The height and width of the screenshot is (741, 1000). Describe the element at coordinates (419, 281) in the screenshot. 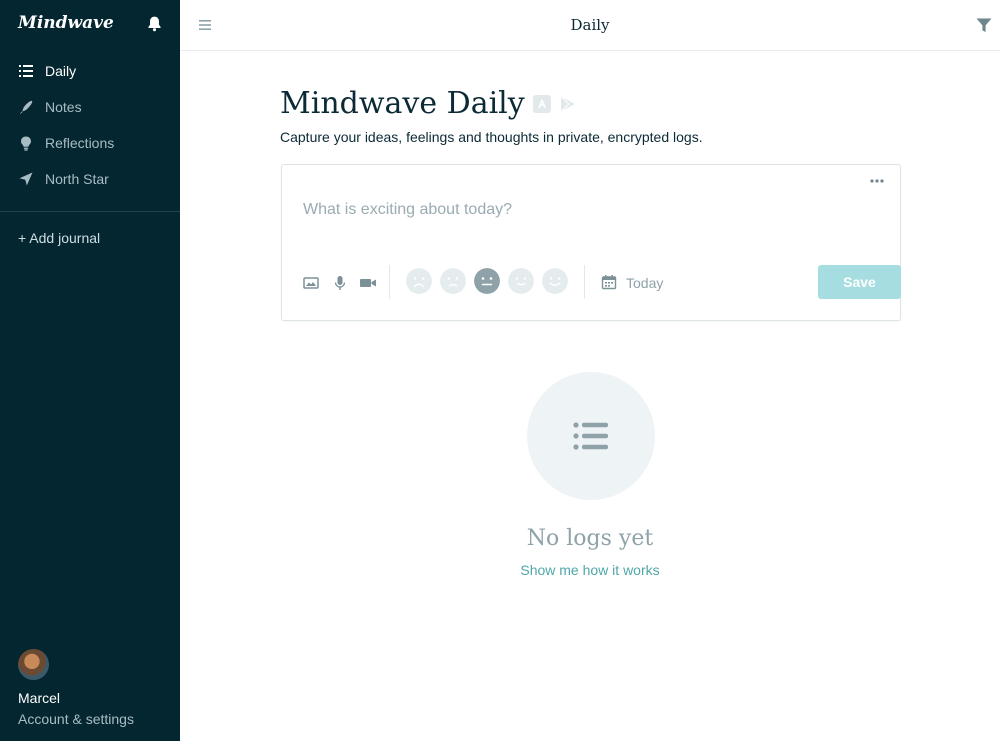

I see `mood-very-sad-icon` at that location.